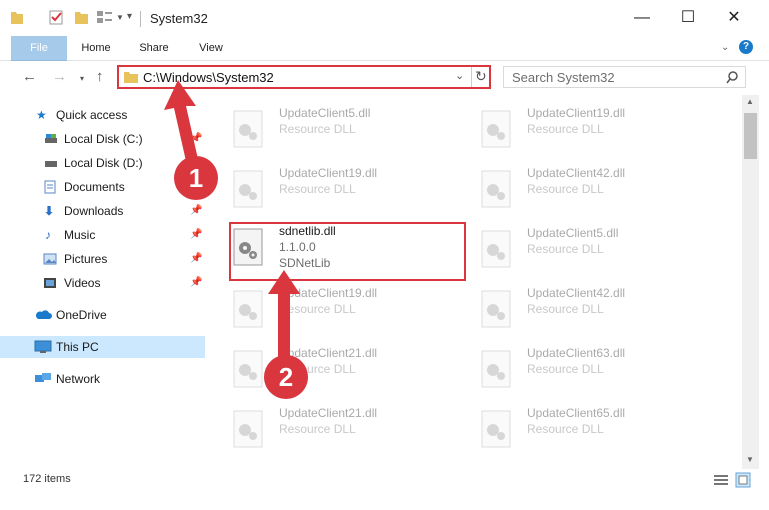  I want to click on chevron-down-icon: ▼, so click(120, 17).